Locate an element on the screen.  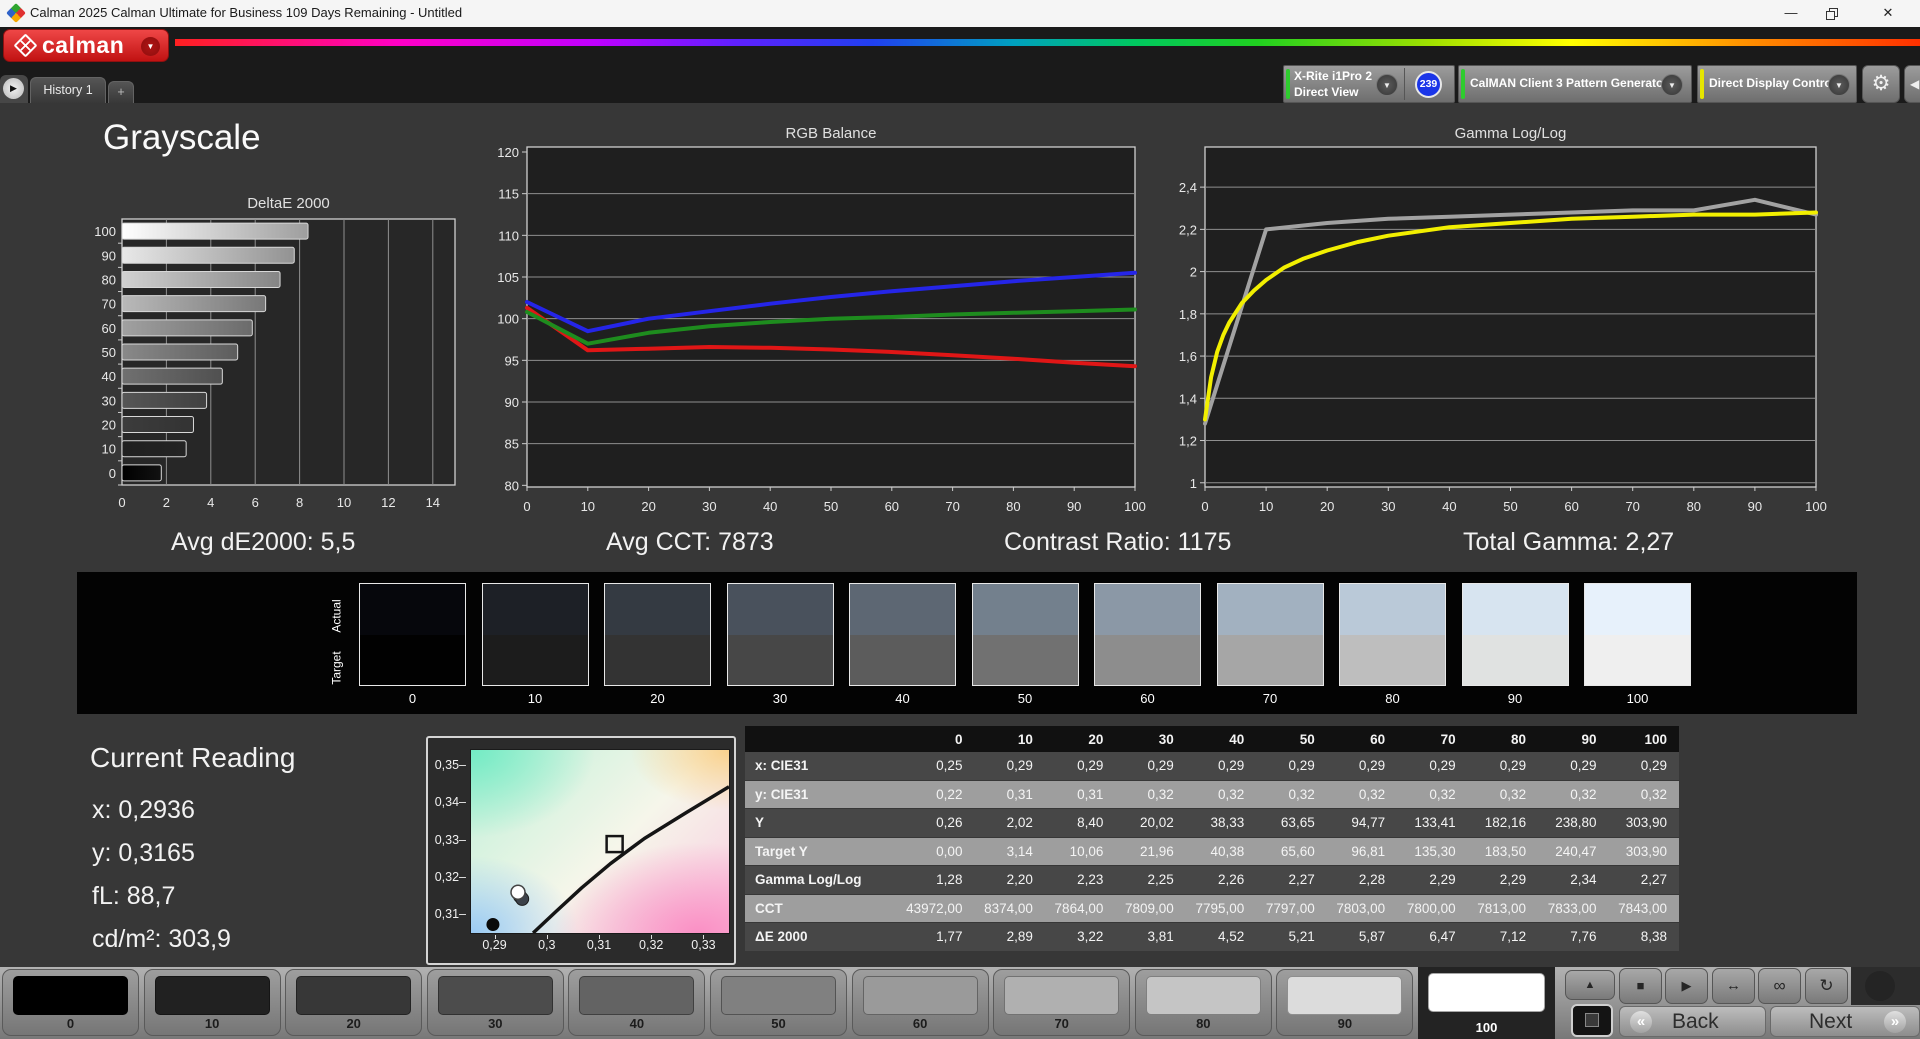
svg-text: 12 is located at coordinates (388, 501).